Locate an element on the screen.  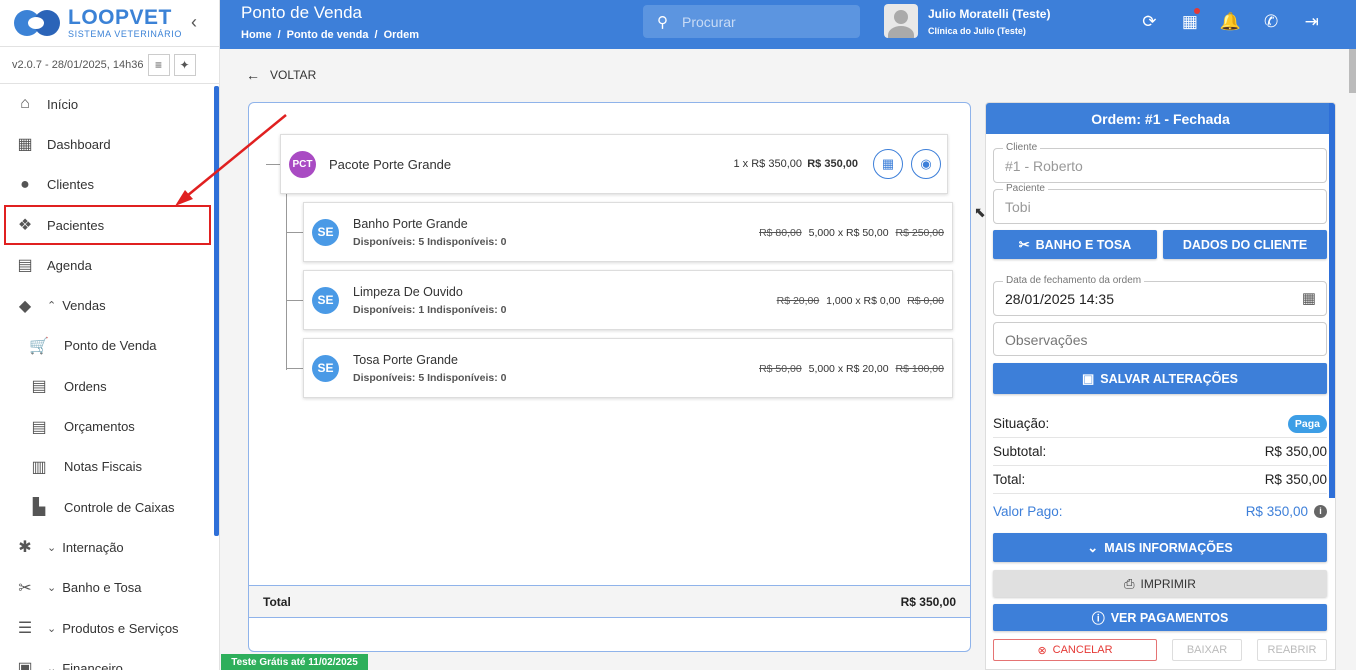
whatsapp-icon: ✆ is located at coordinates (1271, 22).